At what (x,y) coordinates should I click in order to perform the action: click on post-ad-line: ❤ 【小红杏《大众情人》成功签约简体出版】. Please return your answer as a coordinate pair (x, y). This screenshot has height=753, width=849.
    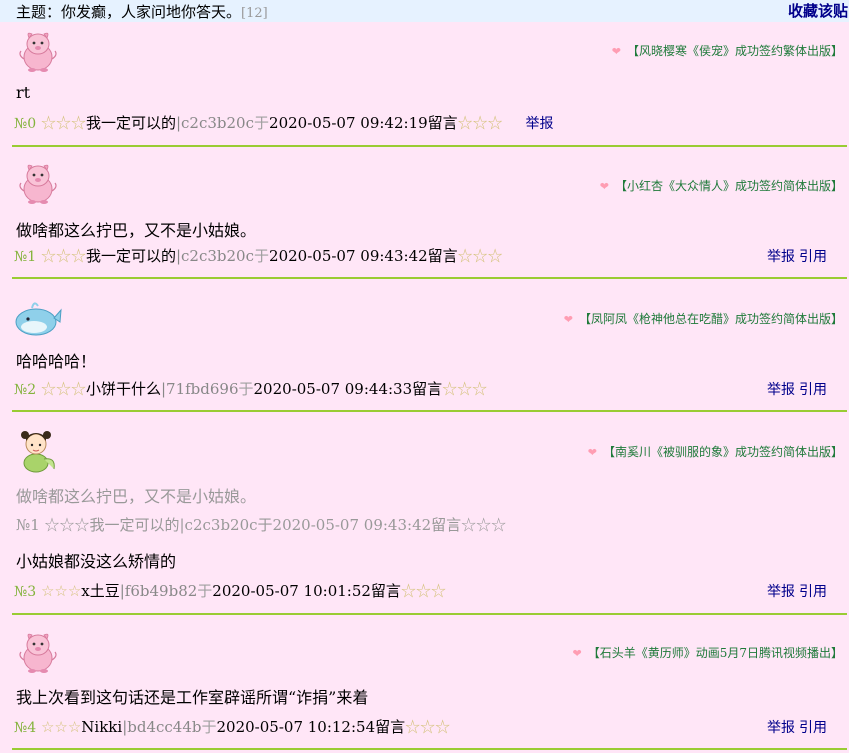
    Looking at the image, I should click on (721, 185).